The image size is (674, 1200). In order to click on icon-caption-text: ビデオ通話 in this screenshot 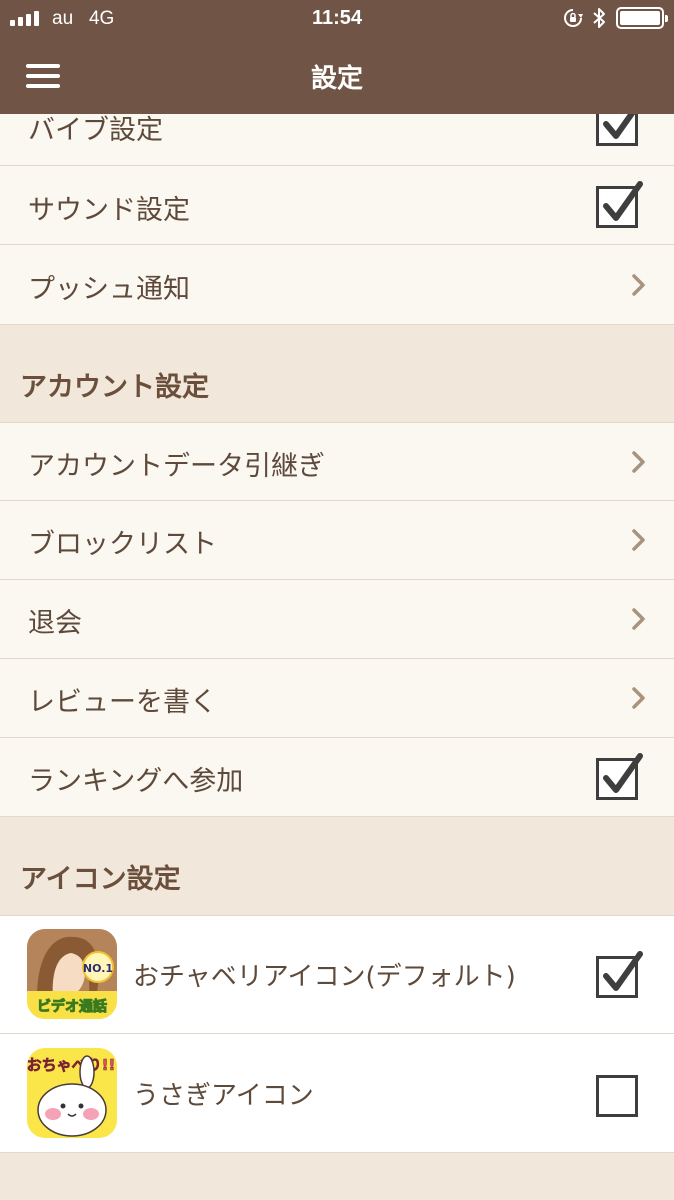, I will do `click(72, 1006)`.